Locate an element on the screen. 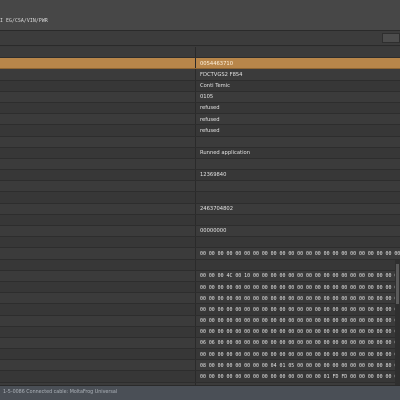 This screenshot has width=400, height=400. table-row: Runned application is located at coordinates (200, 153).